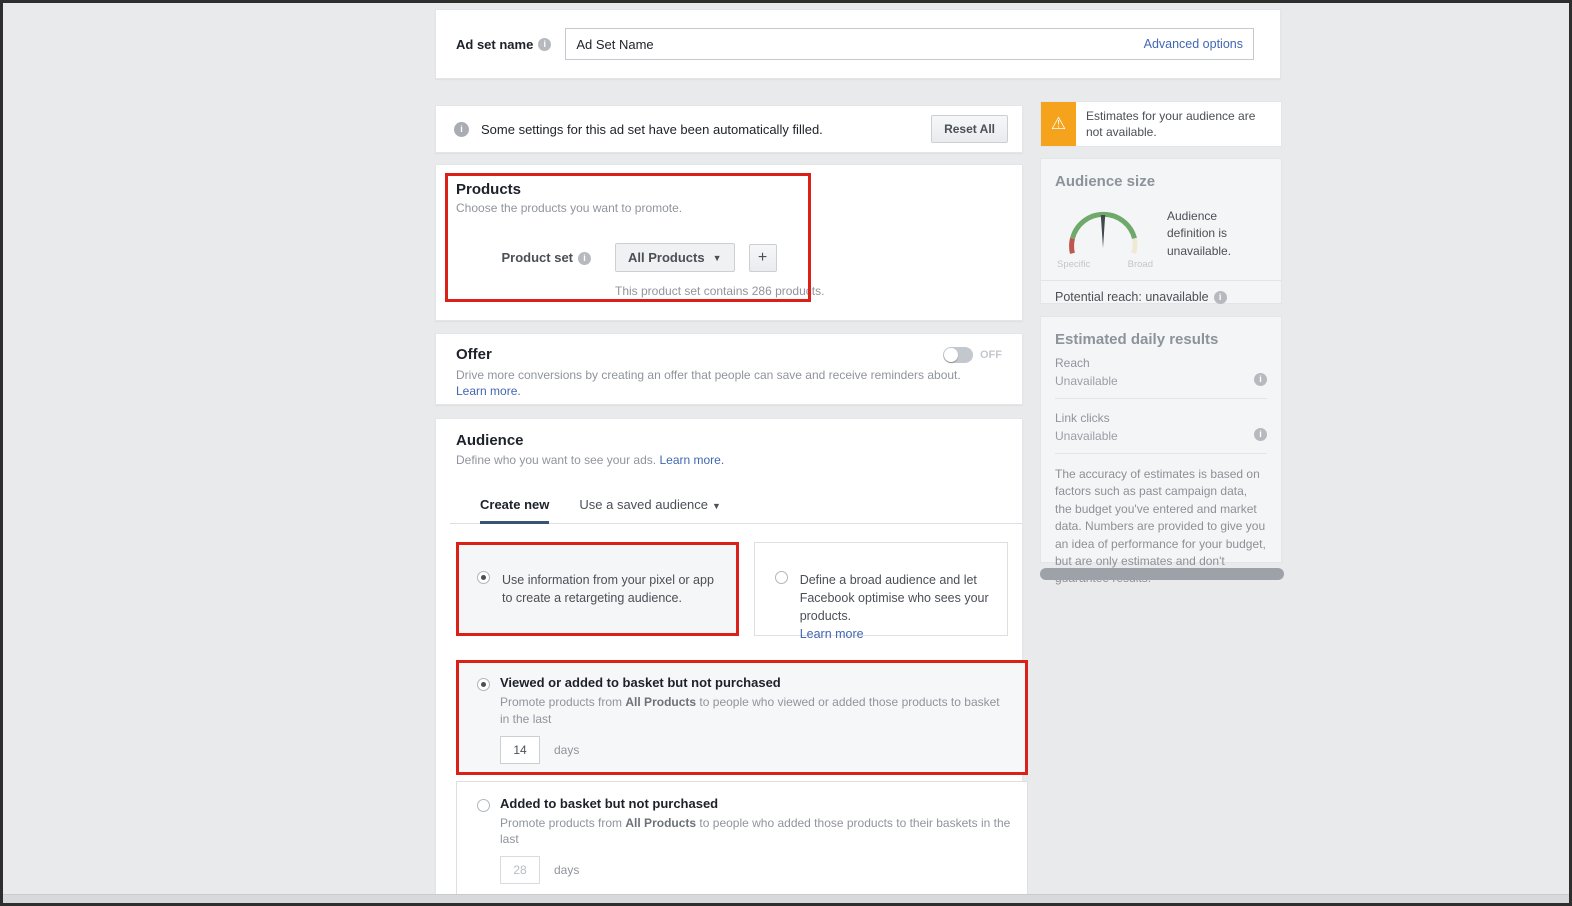 This screenshot has height=906, width=1572. I want to click on audience-learn-more-link: Learn more., so click(691, 460).